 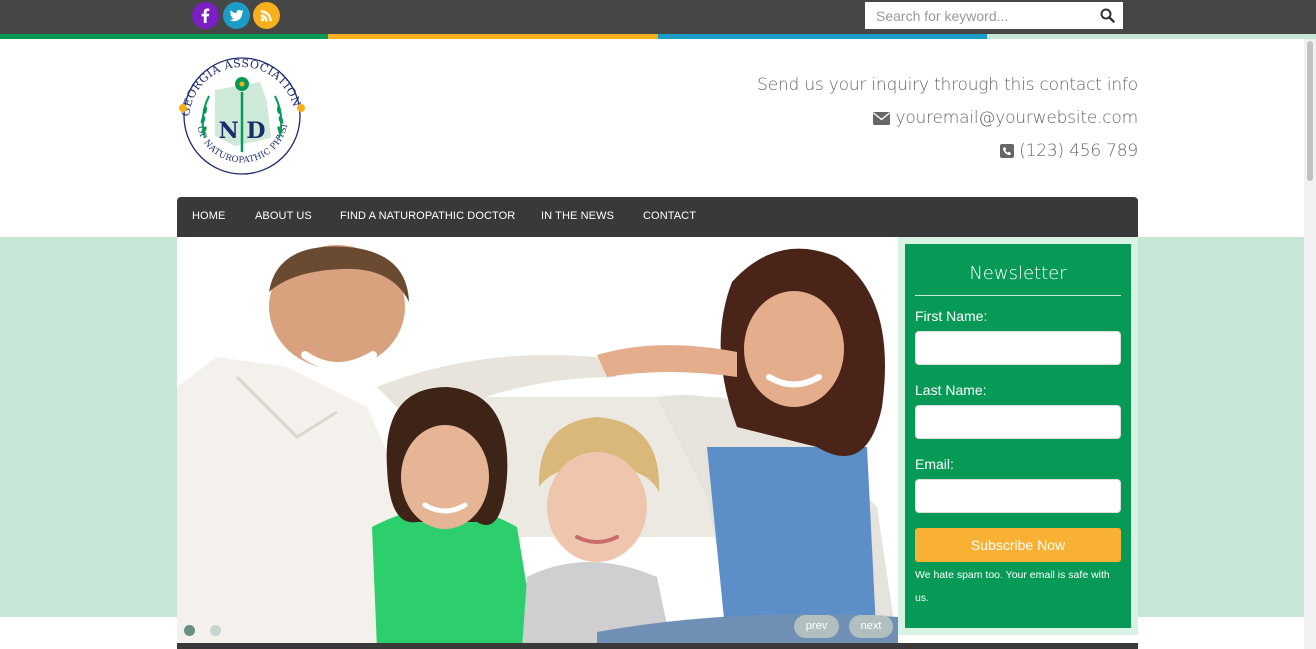 I want to click on search-box, so click(x=994, y=15).